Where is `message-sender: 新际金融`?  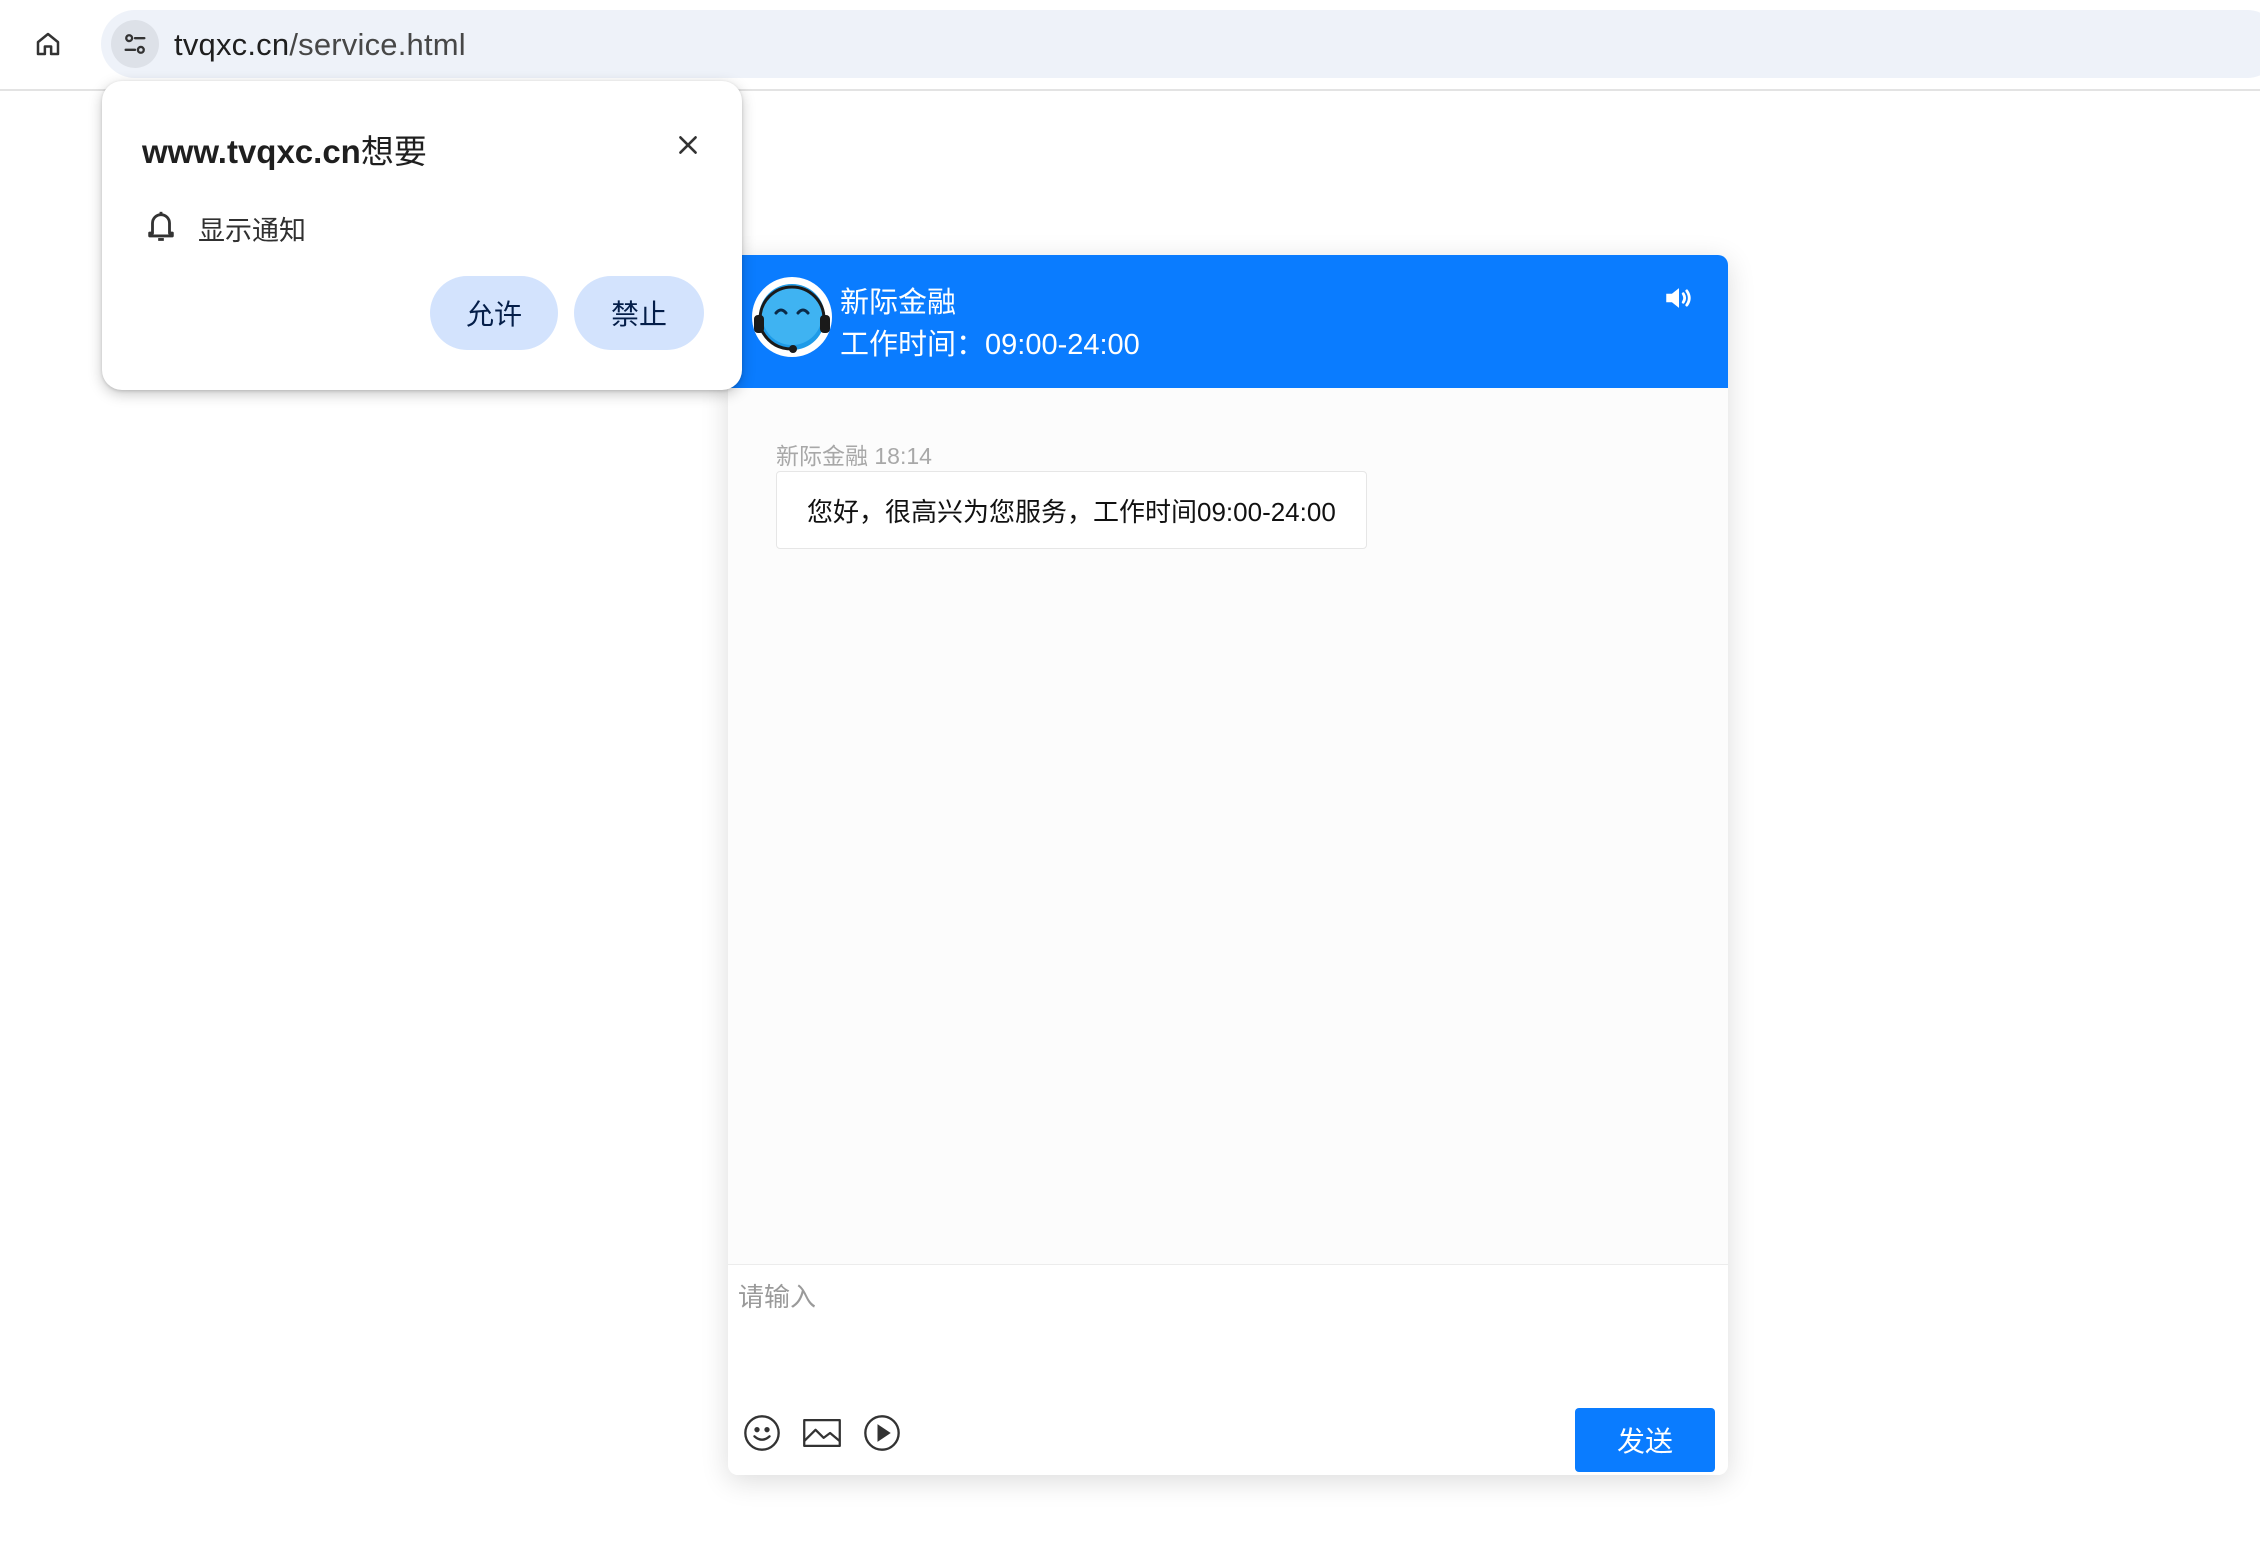 message-sender: 新际金融 is located at coordinates (822, 456).